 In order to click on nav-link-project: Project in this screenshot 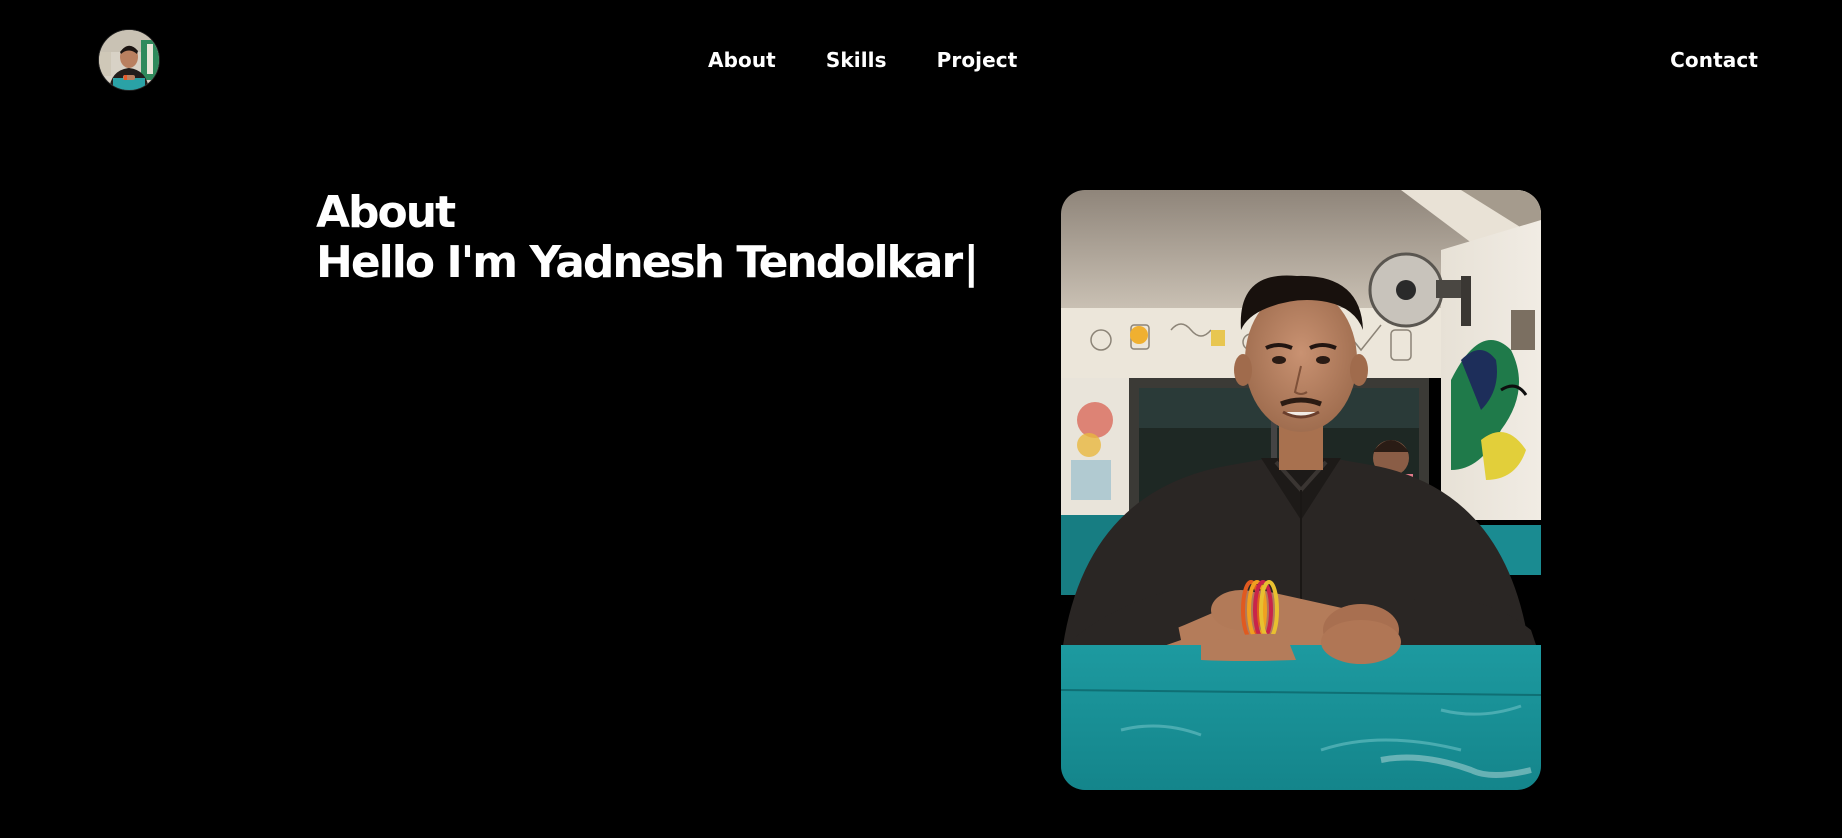, I will do `click(977, 60)`.